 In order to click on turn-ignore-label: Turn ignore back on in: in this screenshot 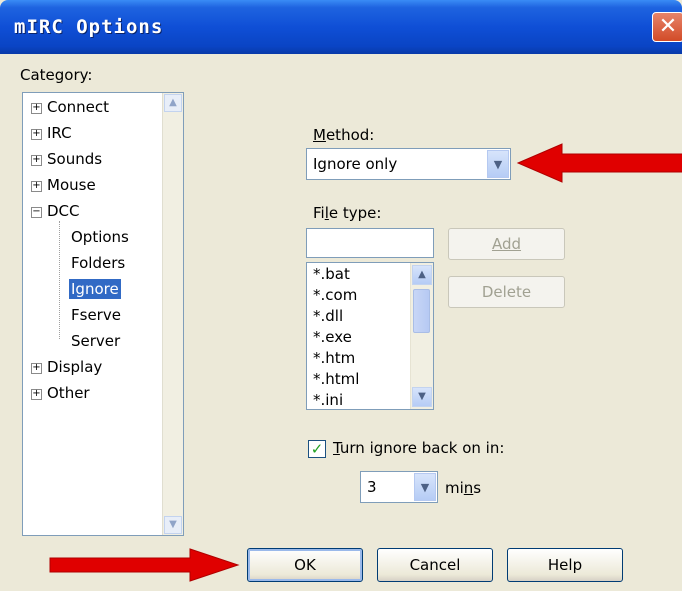, I will do `click(418, 448)`.